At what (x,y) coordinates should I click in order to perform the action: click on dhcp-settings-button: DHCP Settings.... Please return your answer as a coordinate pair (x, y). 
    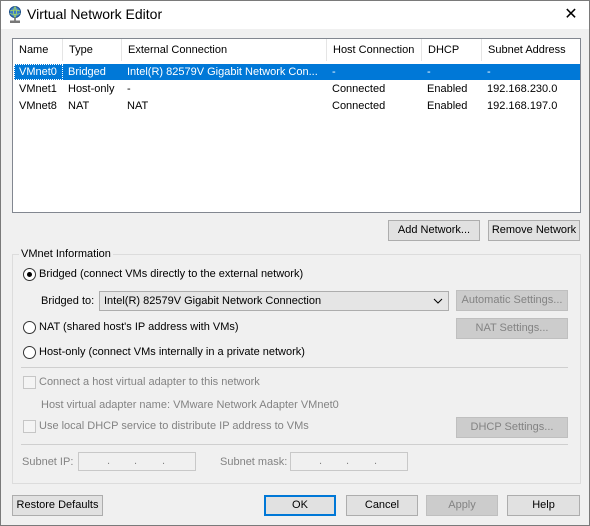
    Looking at the image, I should click on (512, 427).